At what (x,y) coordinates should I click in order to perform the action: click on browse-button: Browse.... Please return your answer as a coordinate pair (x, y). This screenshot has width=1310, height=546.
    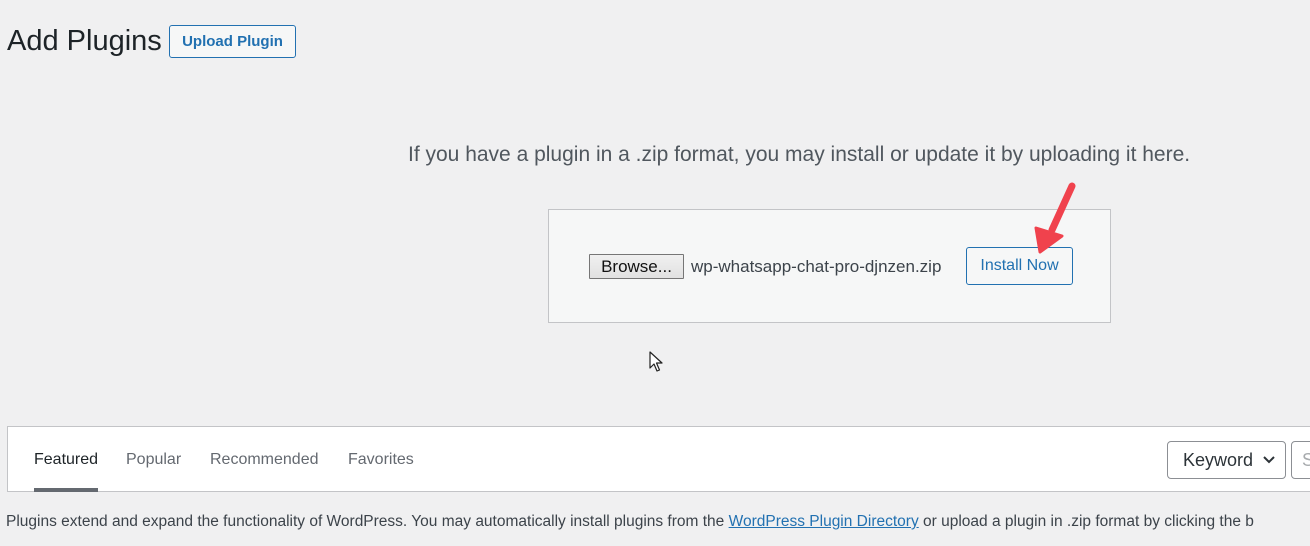
    Looking at the image, I should click on (636, 266).